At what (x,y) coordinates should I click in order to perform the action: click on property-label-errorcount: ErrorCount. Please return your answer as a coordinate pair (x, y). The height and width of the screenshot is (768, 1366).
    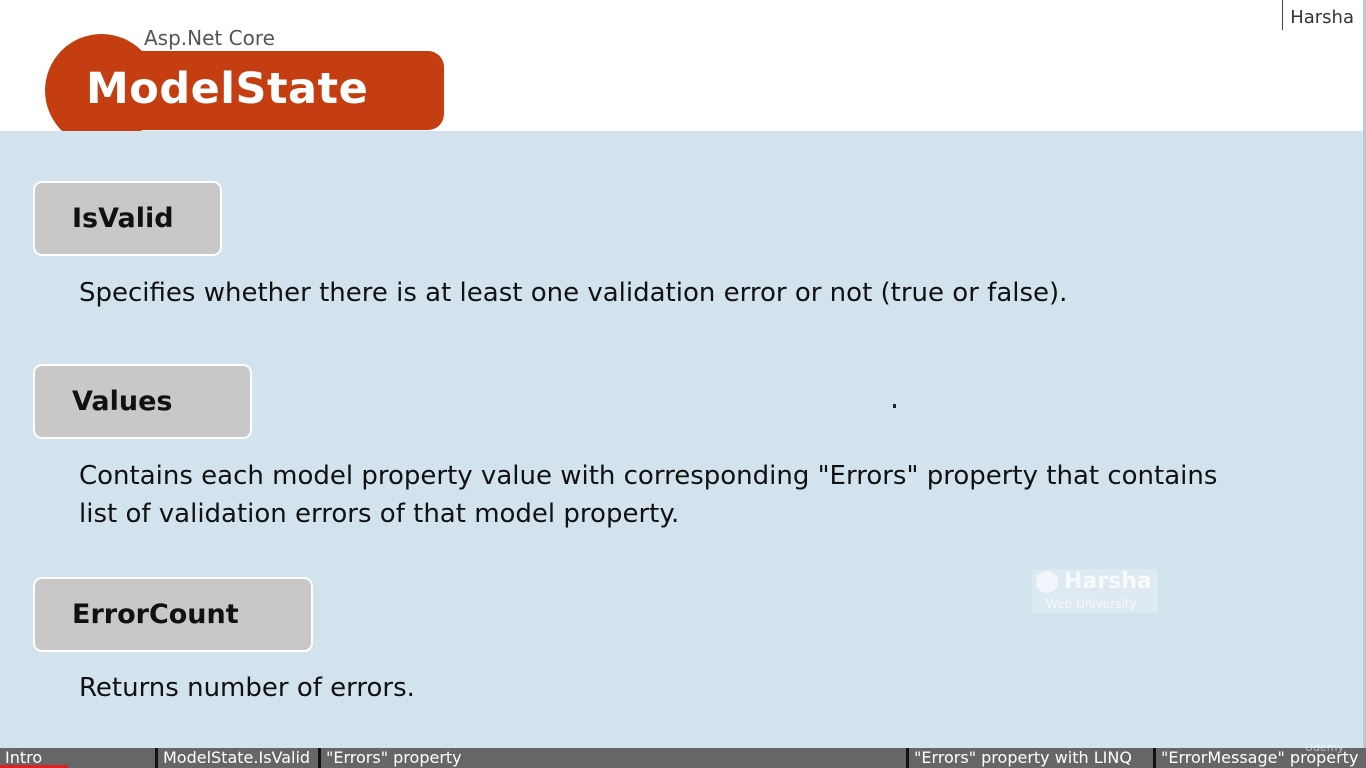
    Looking at the image, I should click on (173, 614).